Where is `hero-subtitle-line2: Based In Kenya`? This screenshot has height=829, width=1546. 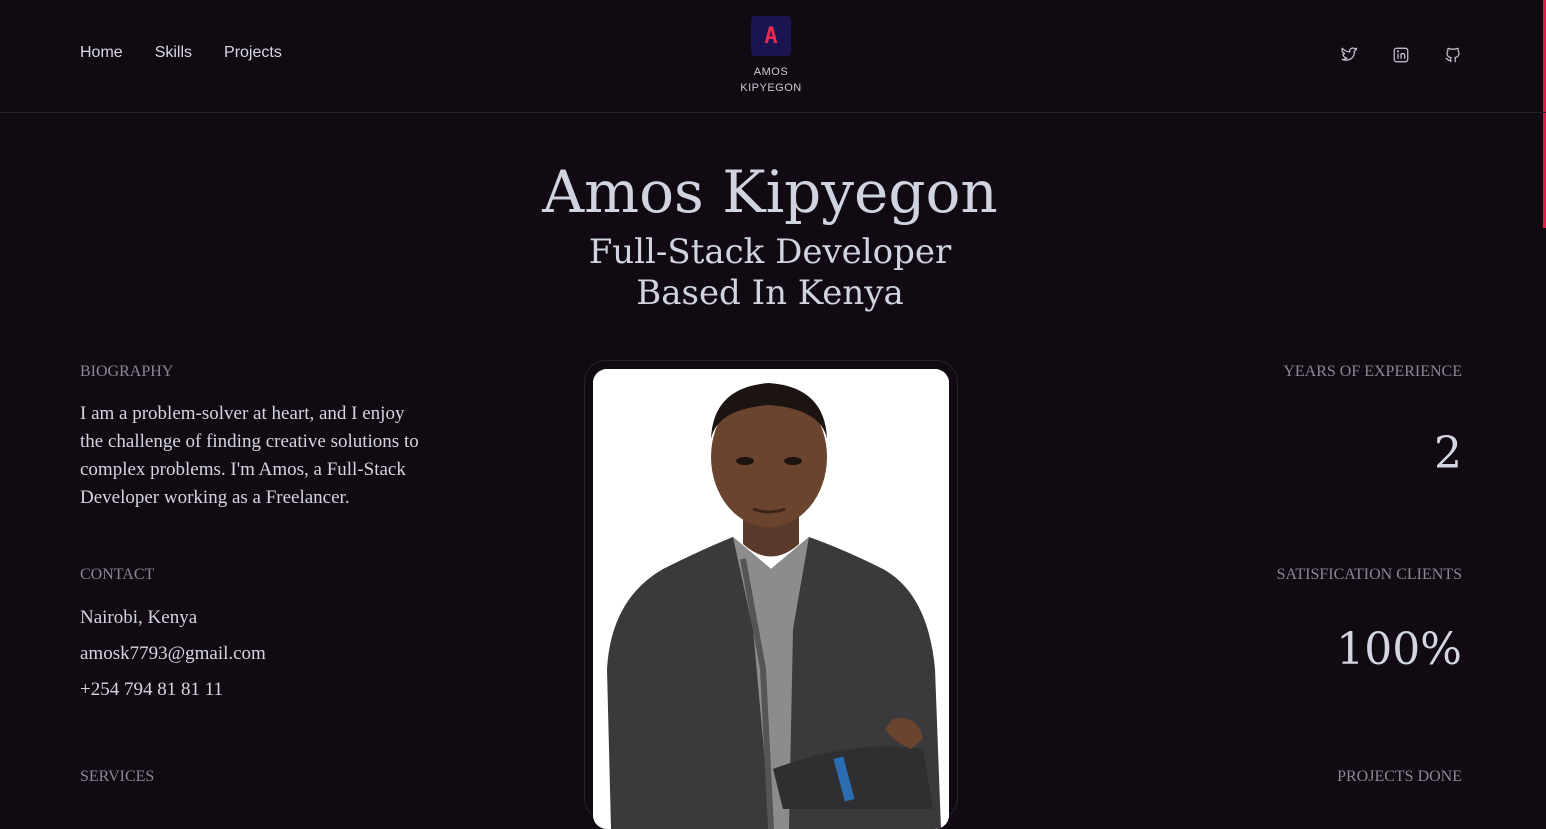
hero-subtitle-line2: Based In Kenya is located at coordinates (770, 293).